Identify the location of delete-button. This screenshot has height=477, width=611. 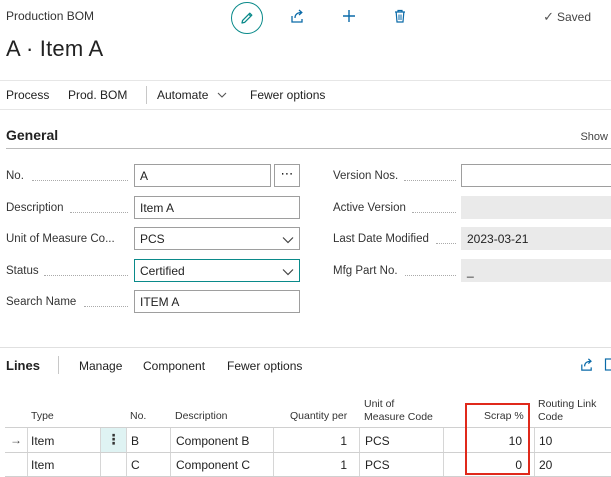
(400, 16).